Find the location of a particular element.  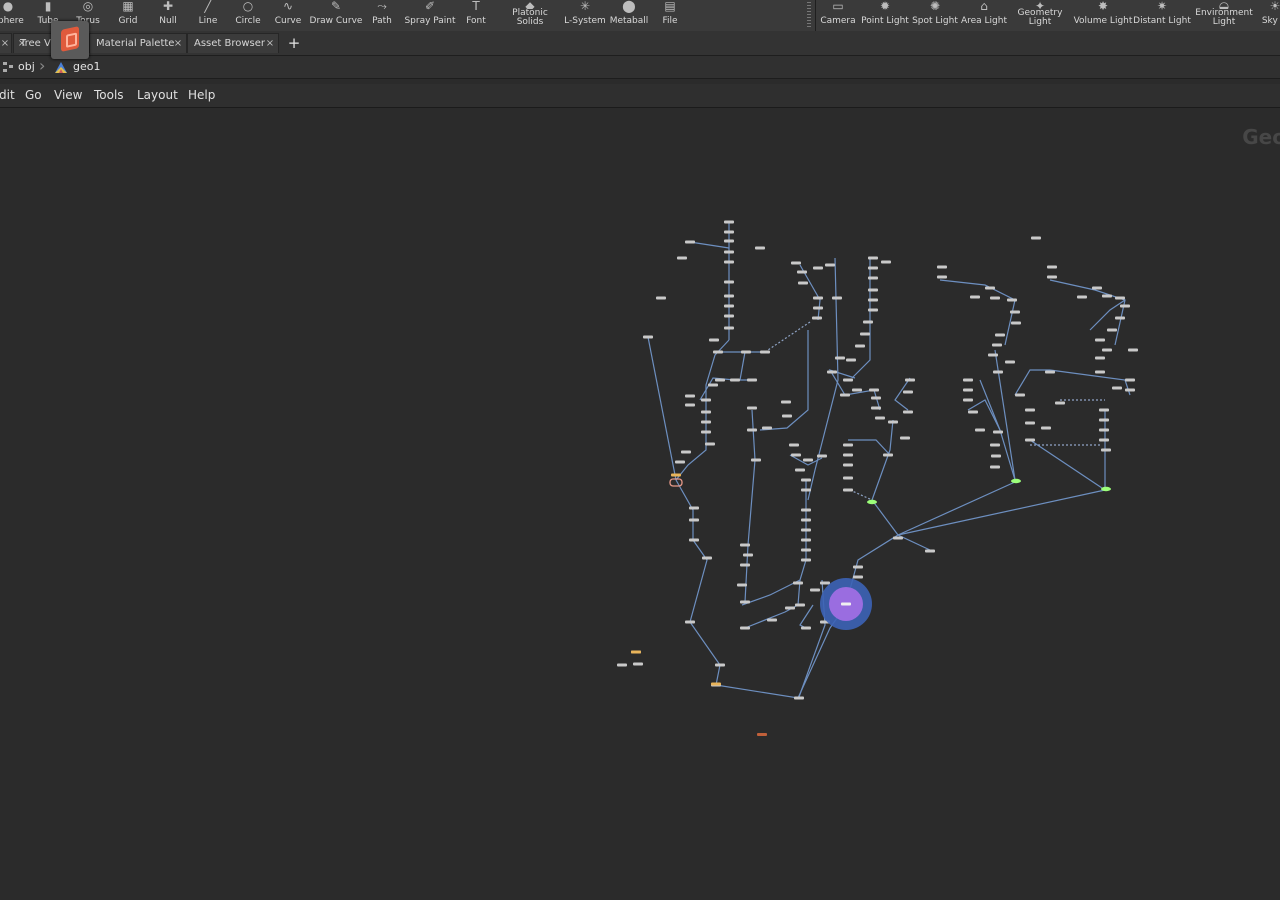

shelf-tool-font: T Font is located at coordinates (476, 15).